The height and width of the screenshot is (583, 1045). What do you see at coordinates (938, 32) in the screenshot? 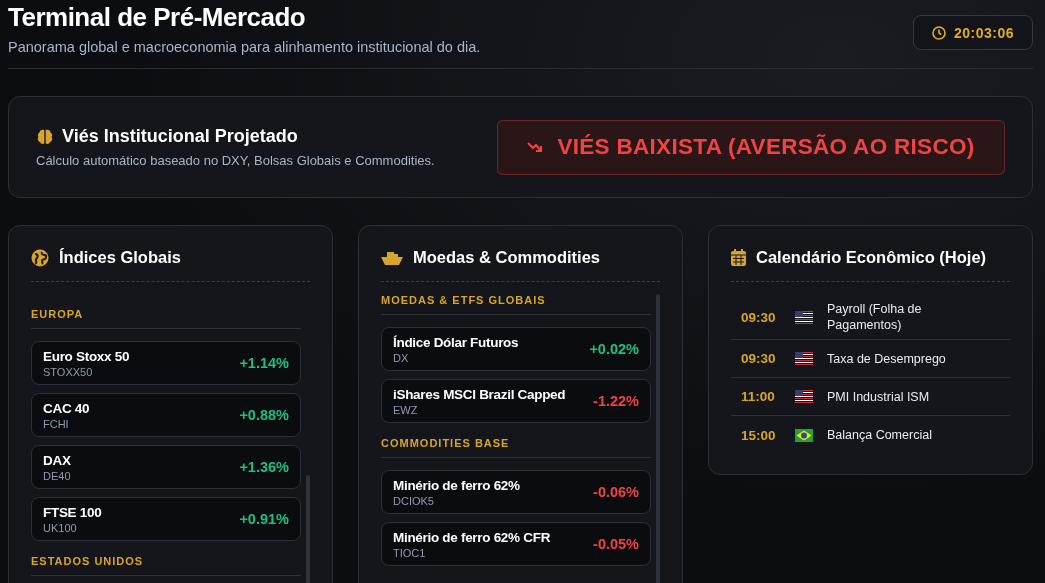
I see `clock-icon` at bounding box center [938, 32].